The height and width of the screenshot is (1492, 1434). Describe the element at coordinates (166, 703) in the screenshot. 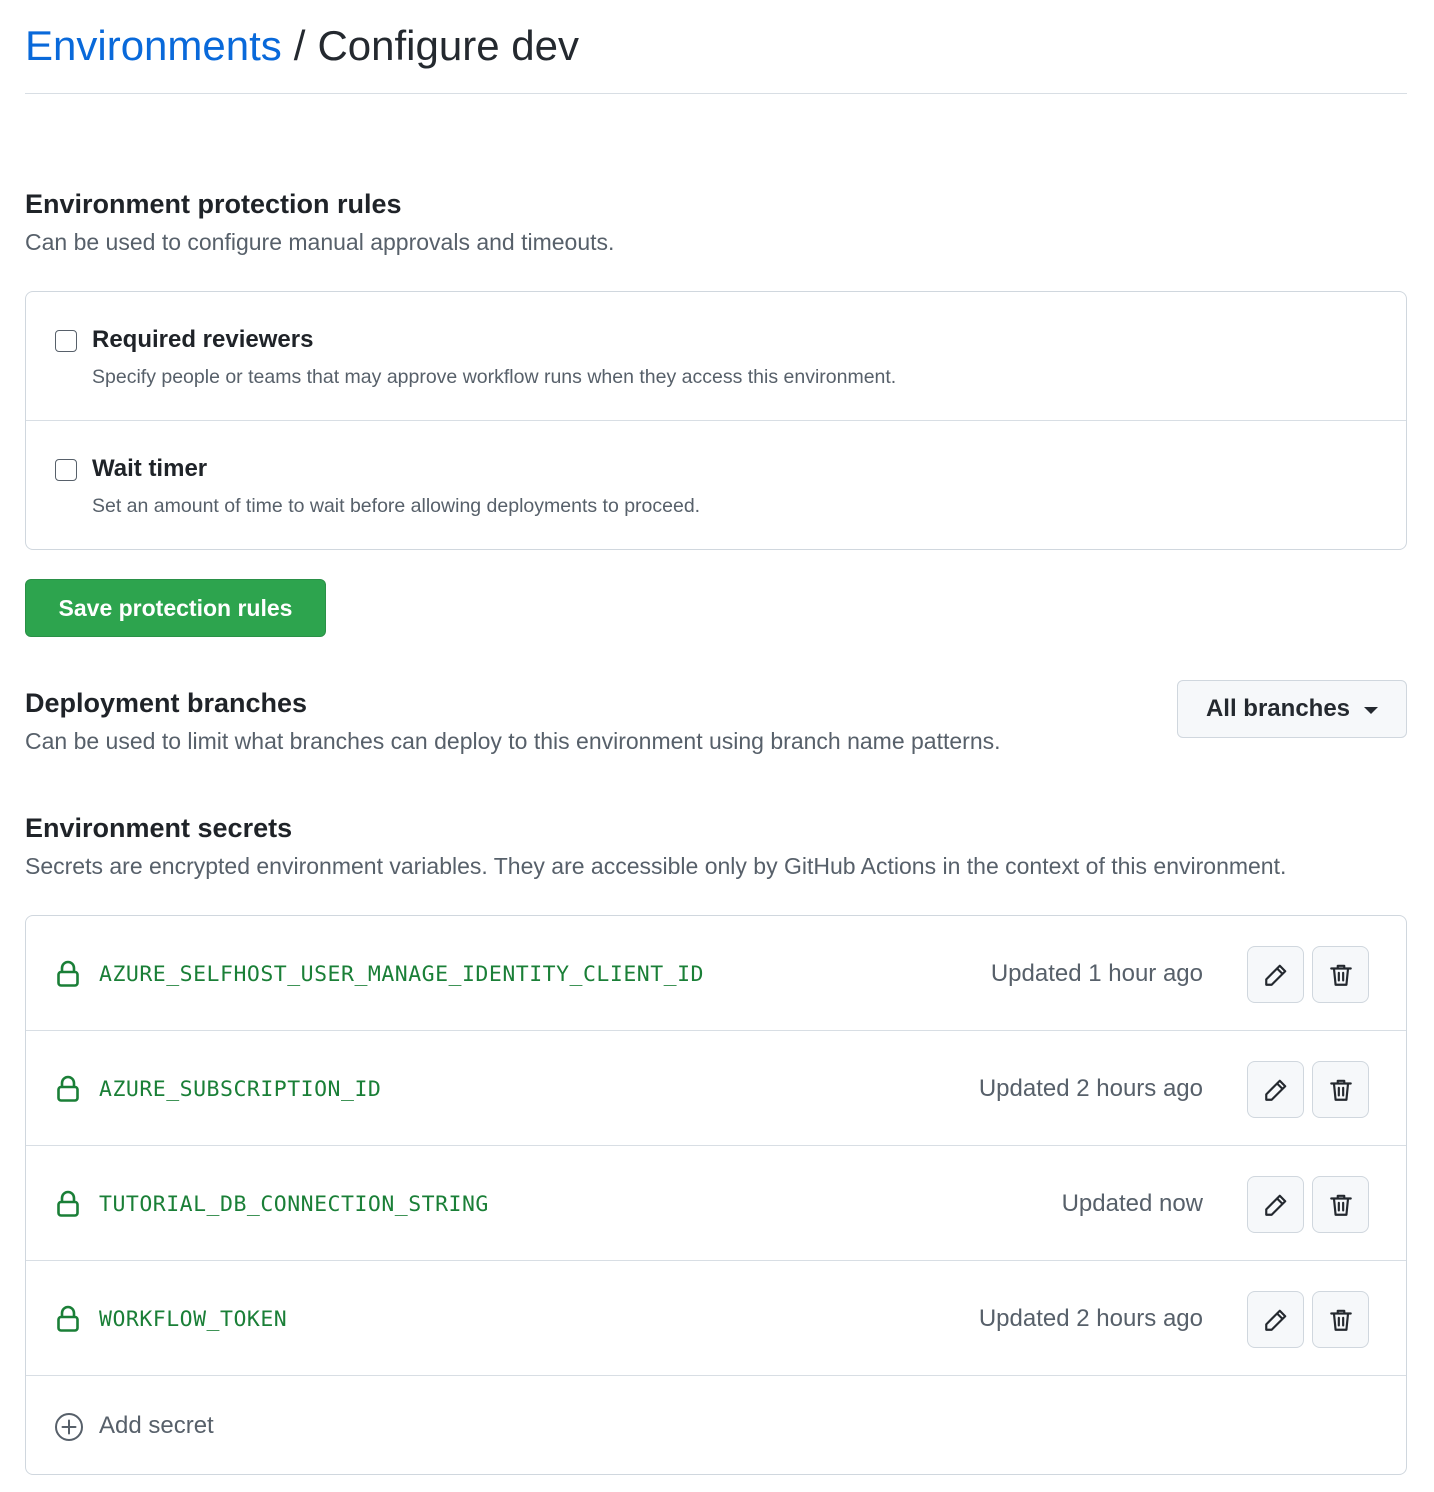

I see `deployment-branches-title: Deployment branches` at that location.